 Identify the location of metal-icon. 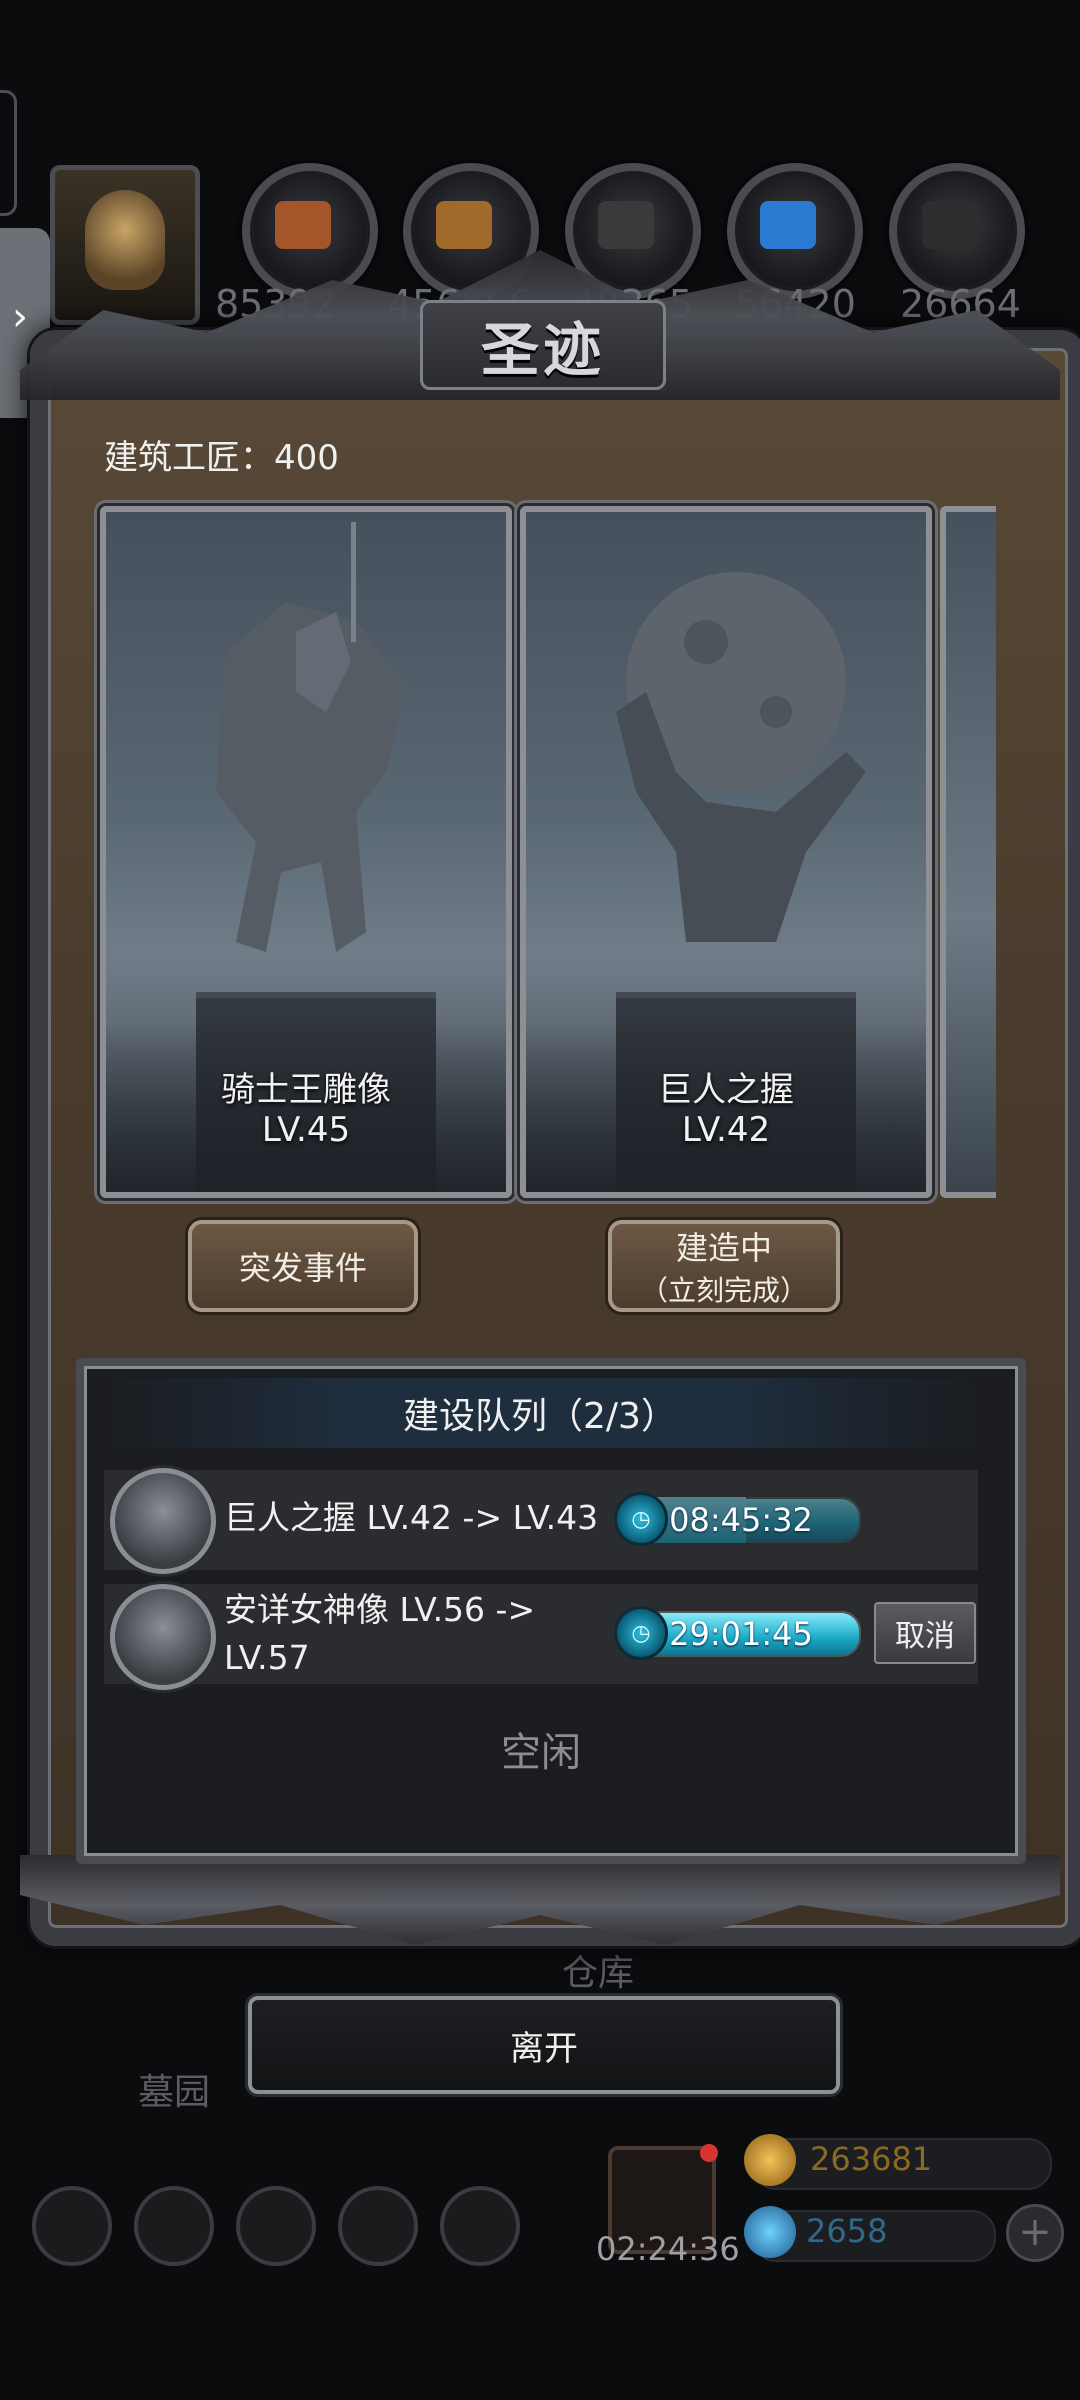
(950, 225).